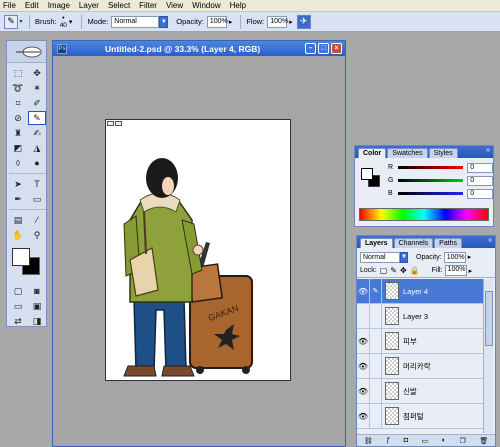  I want to click on mode-dropdown-icon: ▼, so click(164, 21).